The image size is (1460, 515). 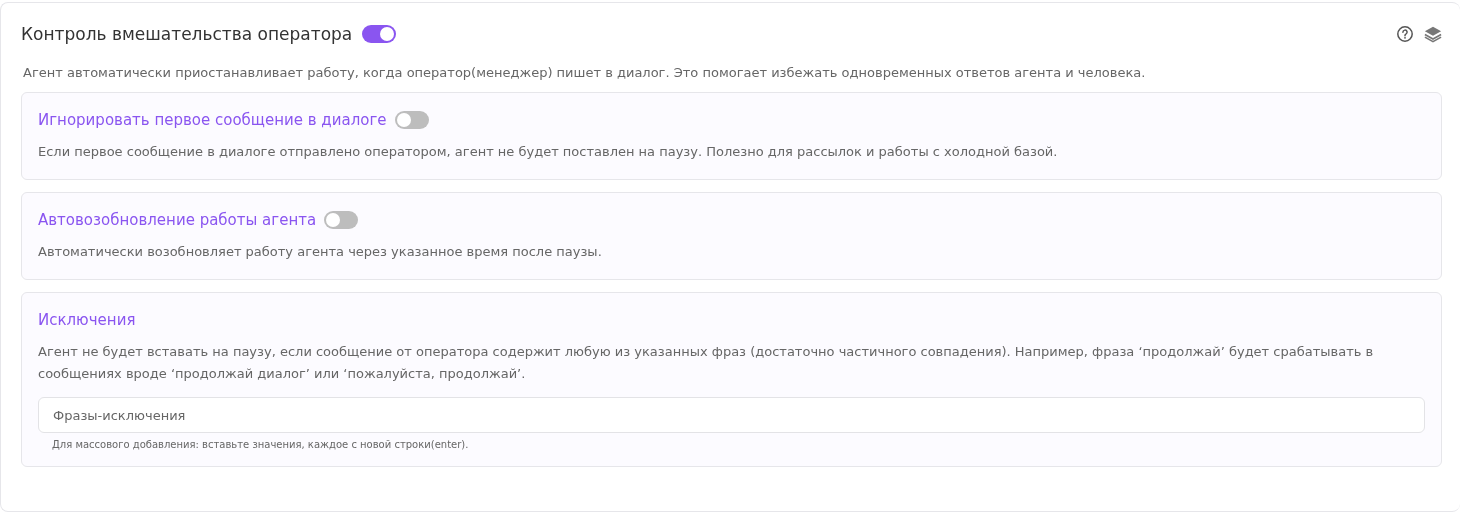 I want to click on option-title: Автовозобновление работы агента, so click(x=177, y=220).